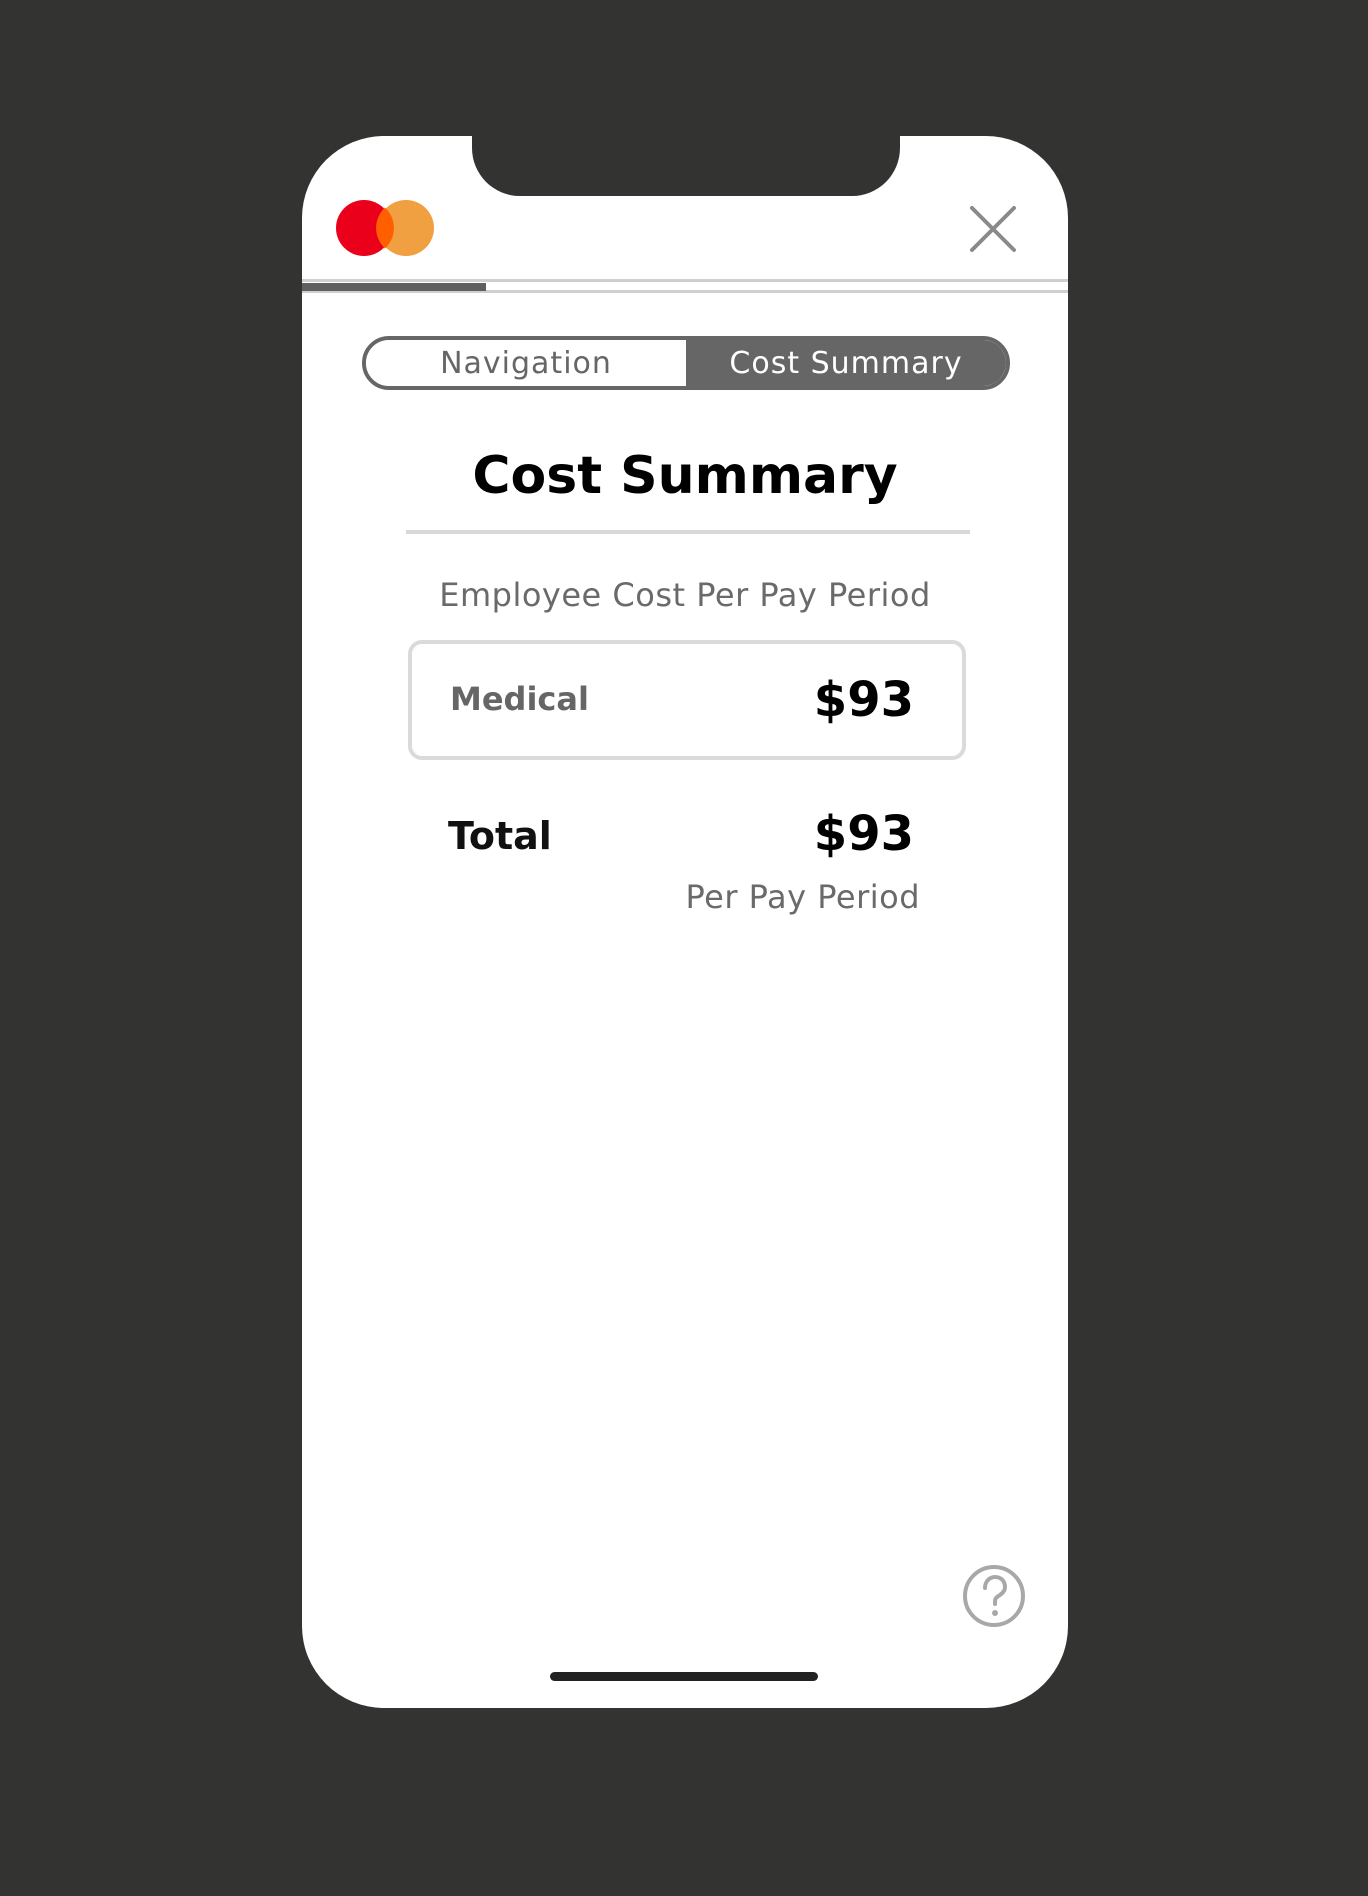  Describe the element at coordinates (846, 363) in the screenshot. I see `tab-cost-summary: Cost Summary` at that location.